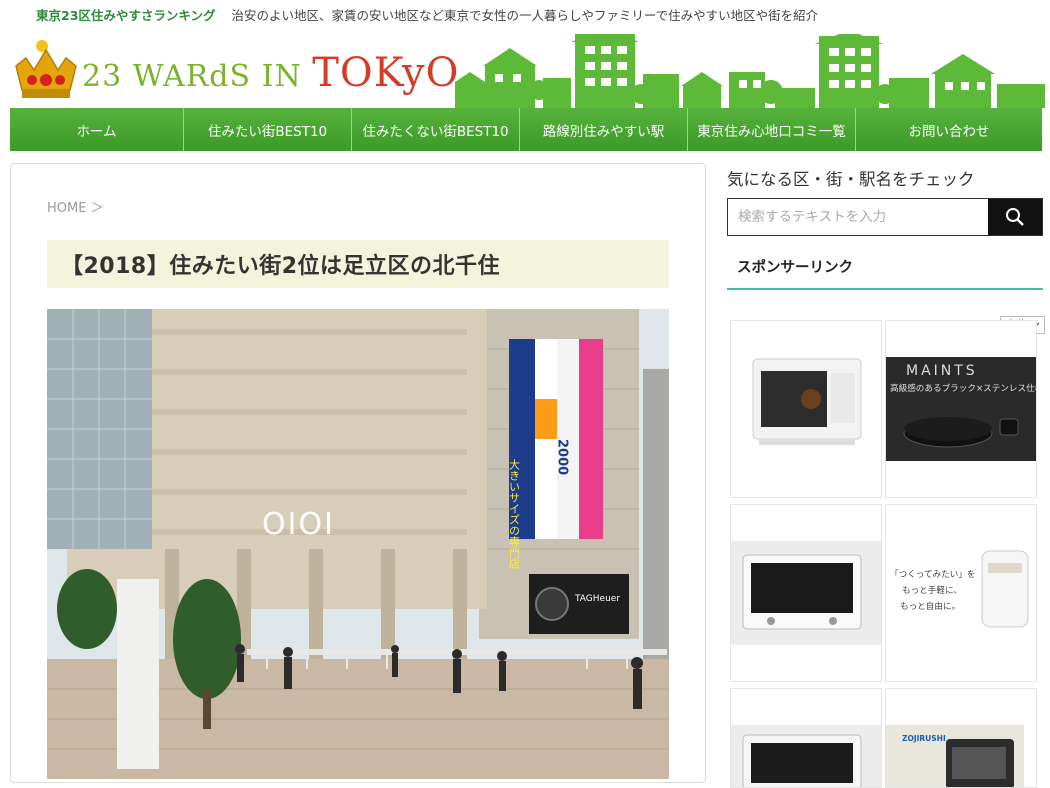 This screenshot has width=1050, height=788. I want to click on ad-image-maints: MAINTS 高級感のあるブラック×ステンレス仕様。, so click(961, 409).